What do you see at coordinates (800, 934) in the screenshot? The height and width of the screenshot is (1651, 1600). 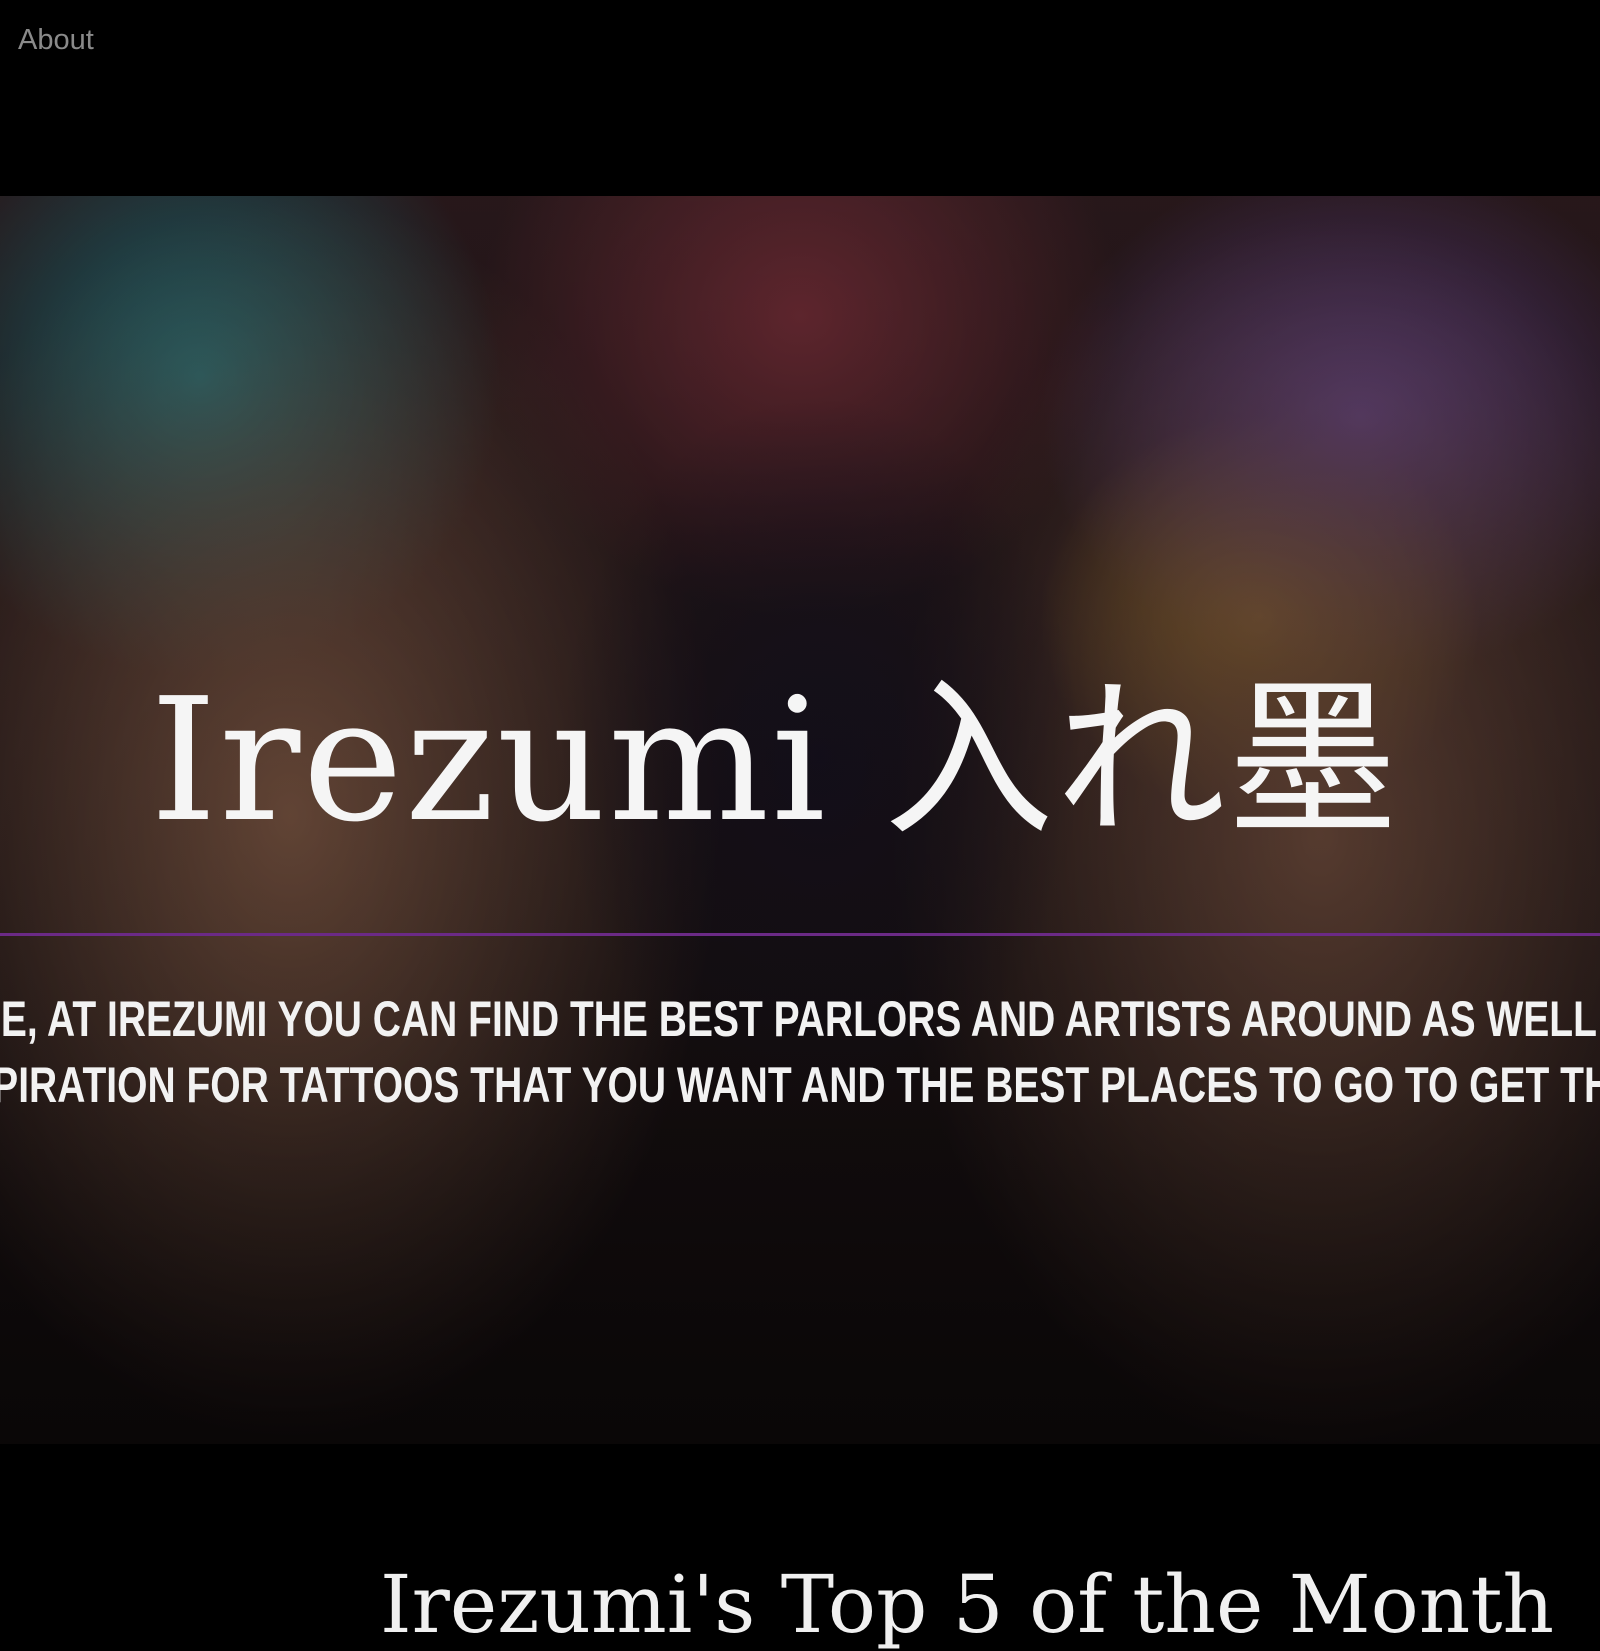 I see `hero-divider` at bounding box center [800, 934].